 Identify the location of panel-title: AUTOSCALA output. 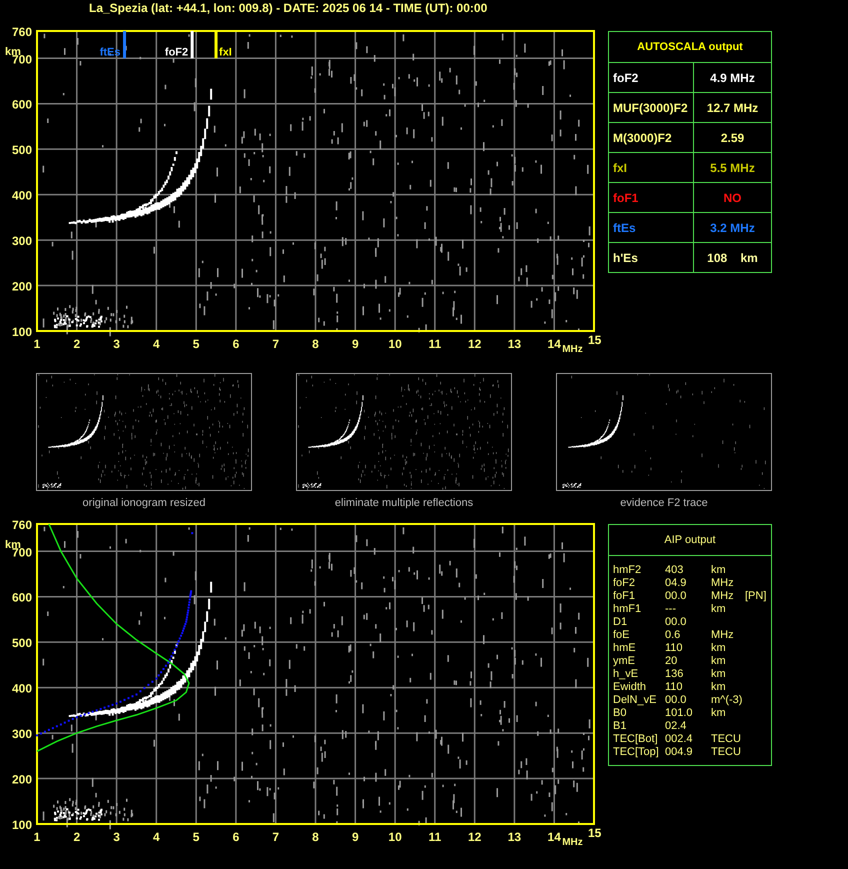
(690, 47).